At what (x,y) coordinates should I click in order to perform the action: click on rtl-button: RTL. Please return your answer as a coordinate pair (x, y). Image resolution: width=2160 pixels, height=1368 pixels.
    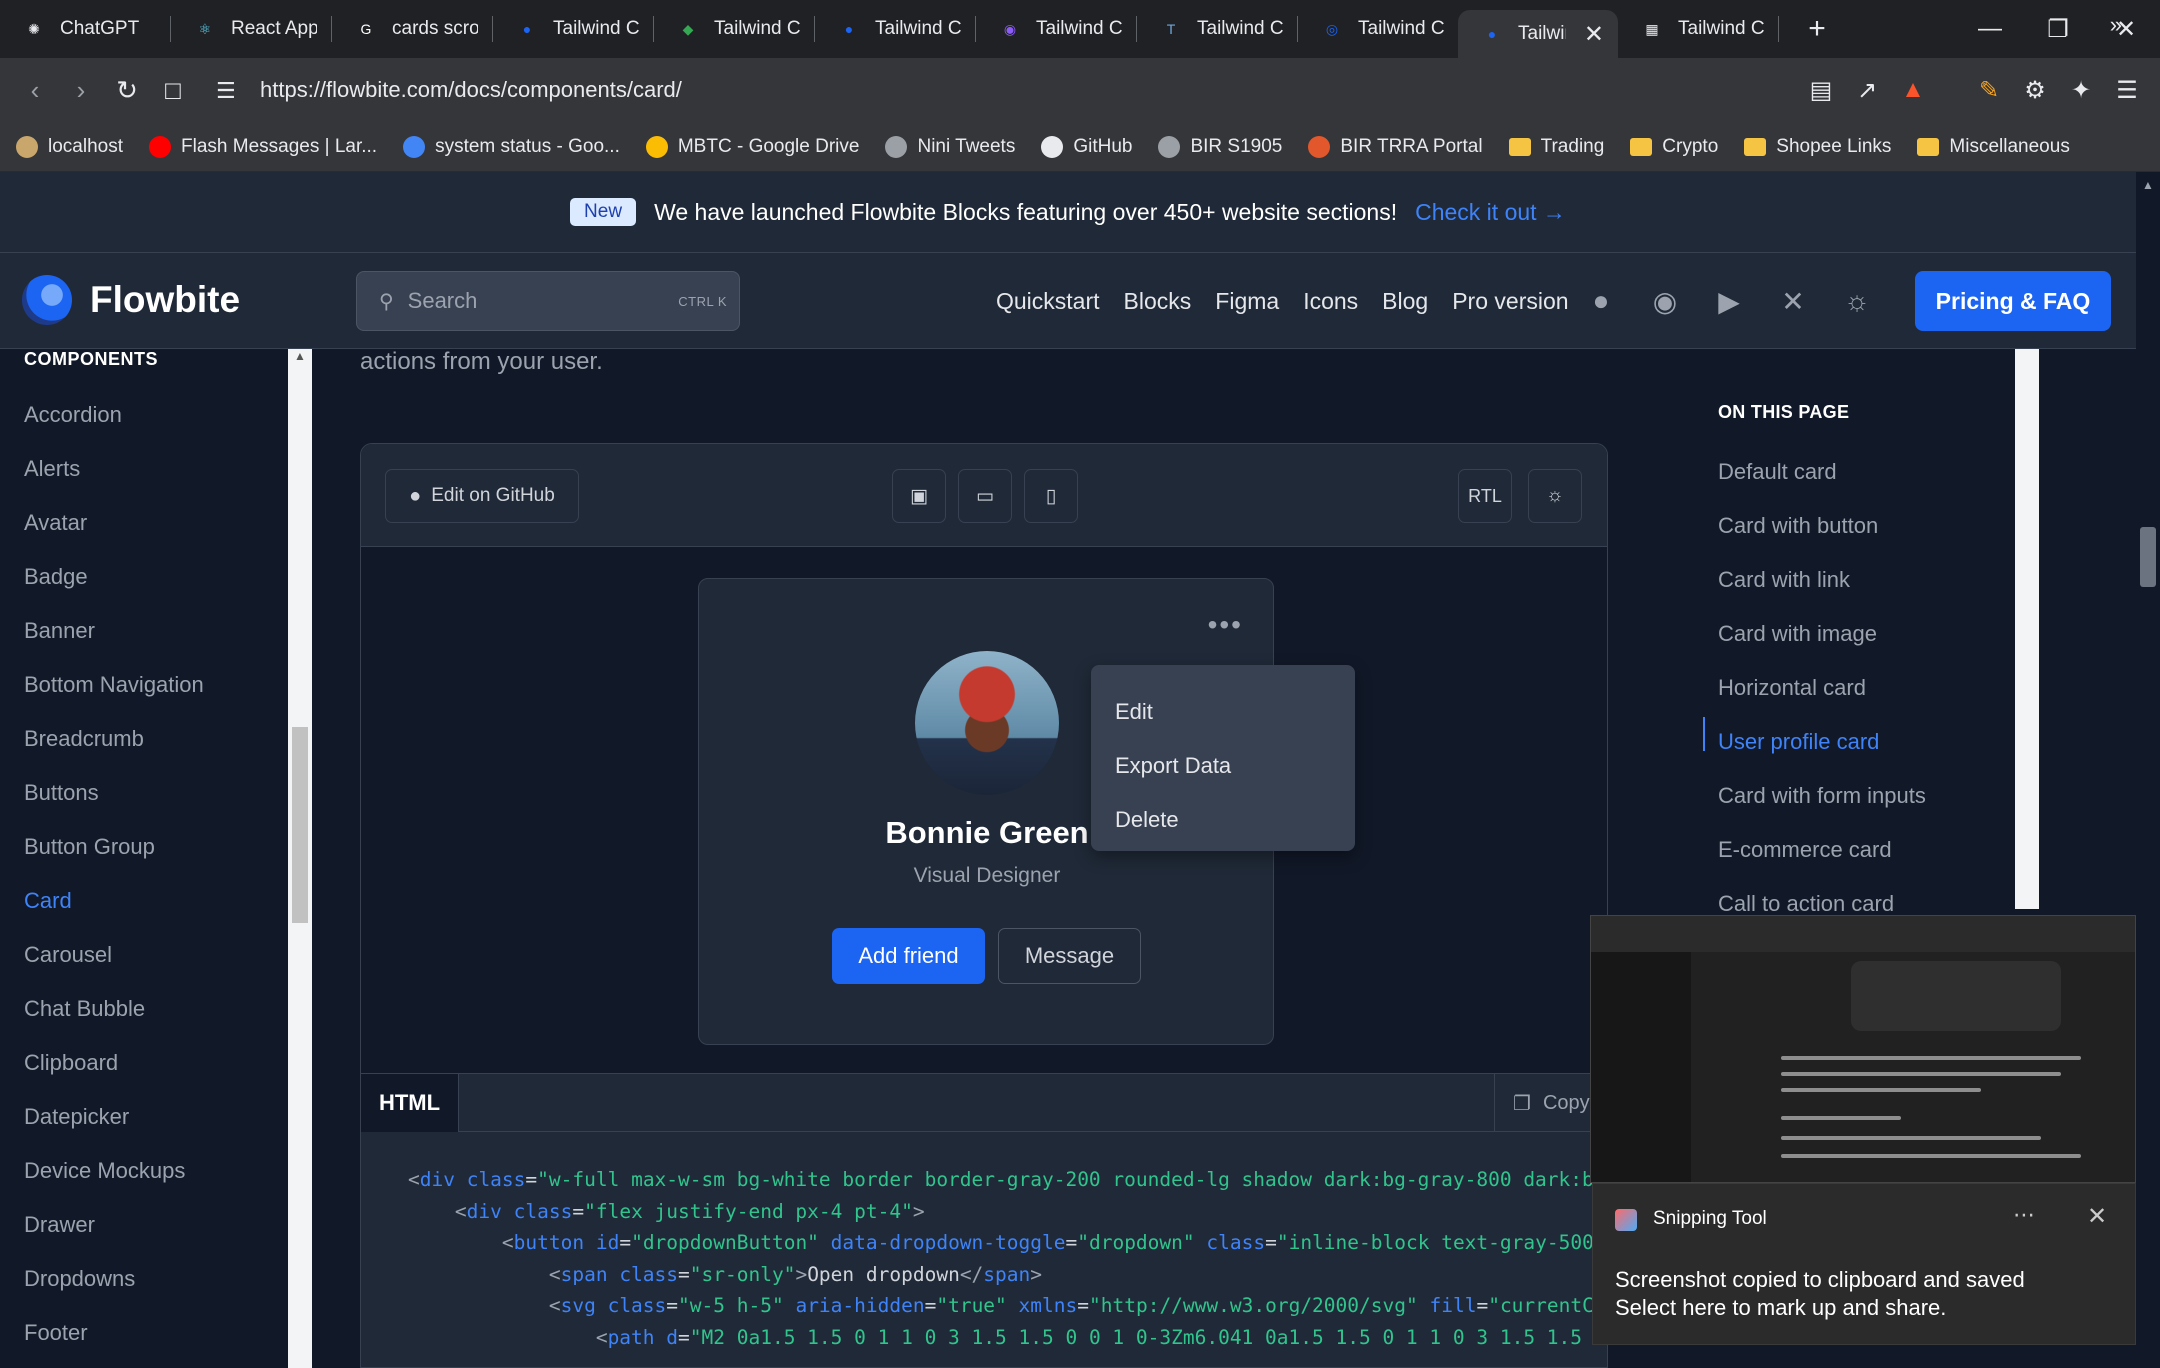
    Looking at the image, I should click on (1485, 496).